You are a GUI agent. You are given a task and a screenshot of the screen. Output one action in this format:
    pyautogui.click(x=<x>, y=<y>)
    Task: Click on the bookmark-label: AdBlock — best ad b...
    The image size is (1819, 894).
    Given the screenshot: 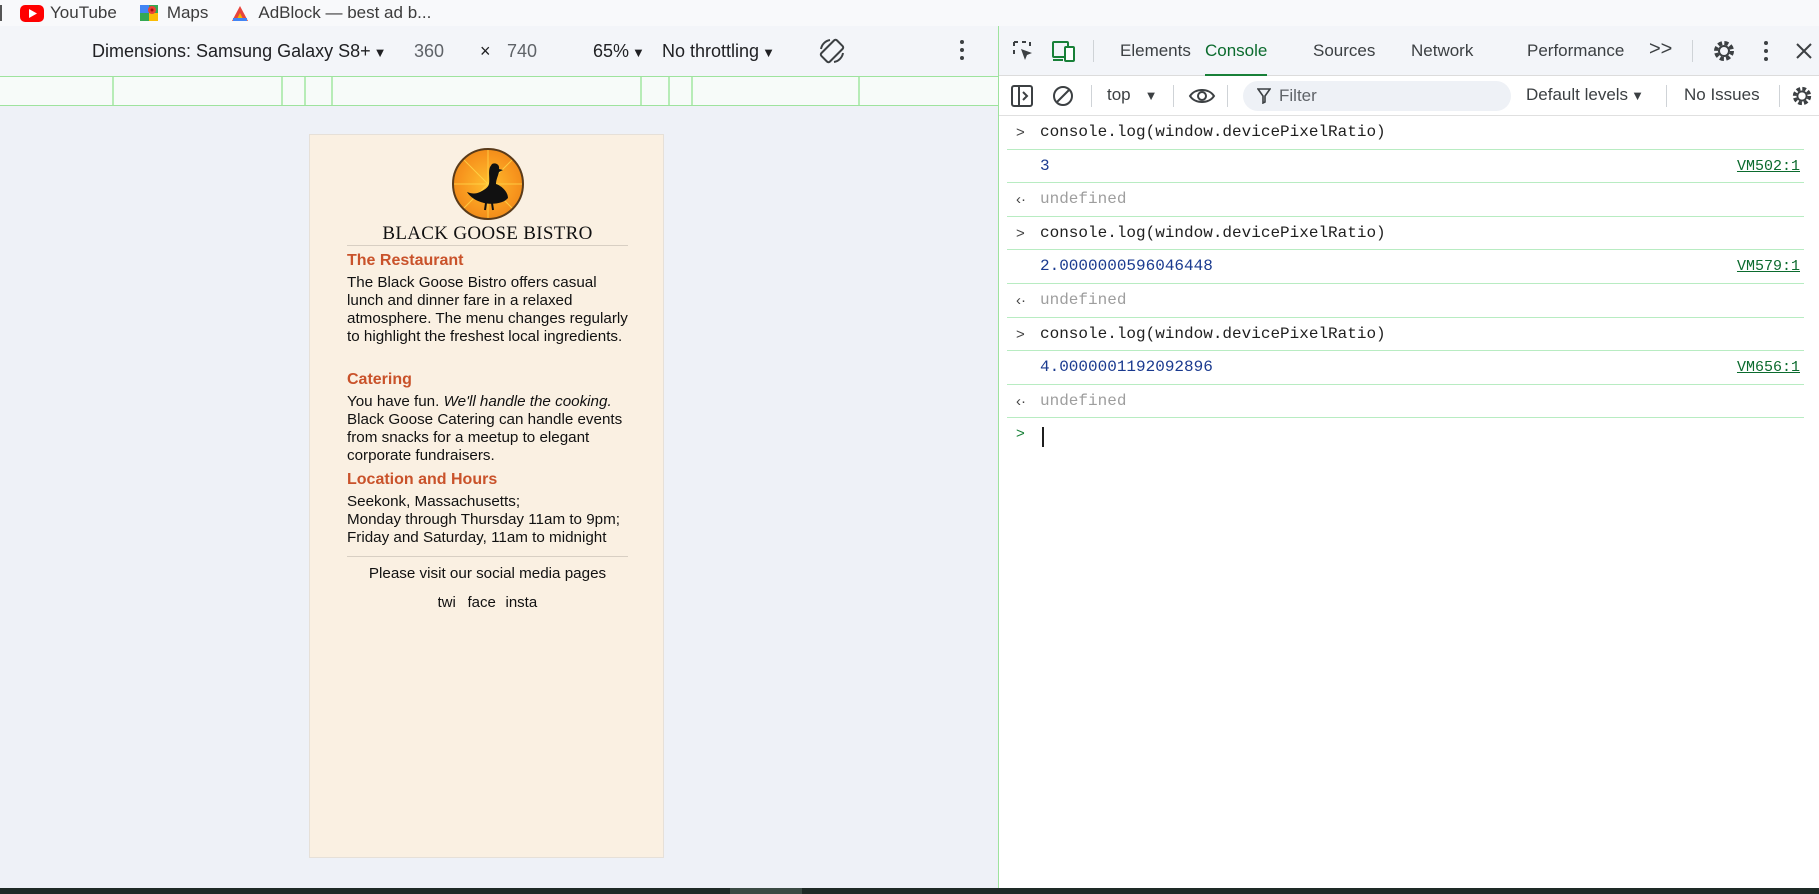 What is the action you would take?
    pyautogui.click(x=345, y=12)
    